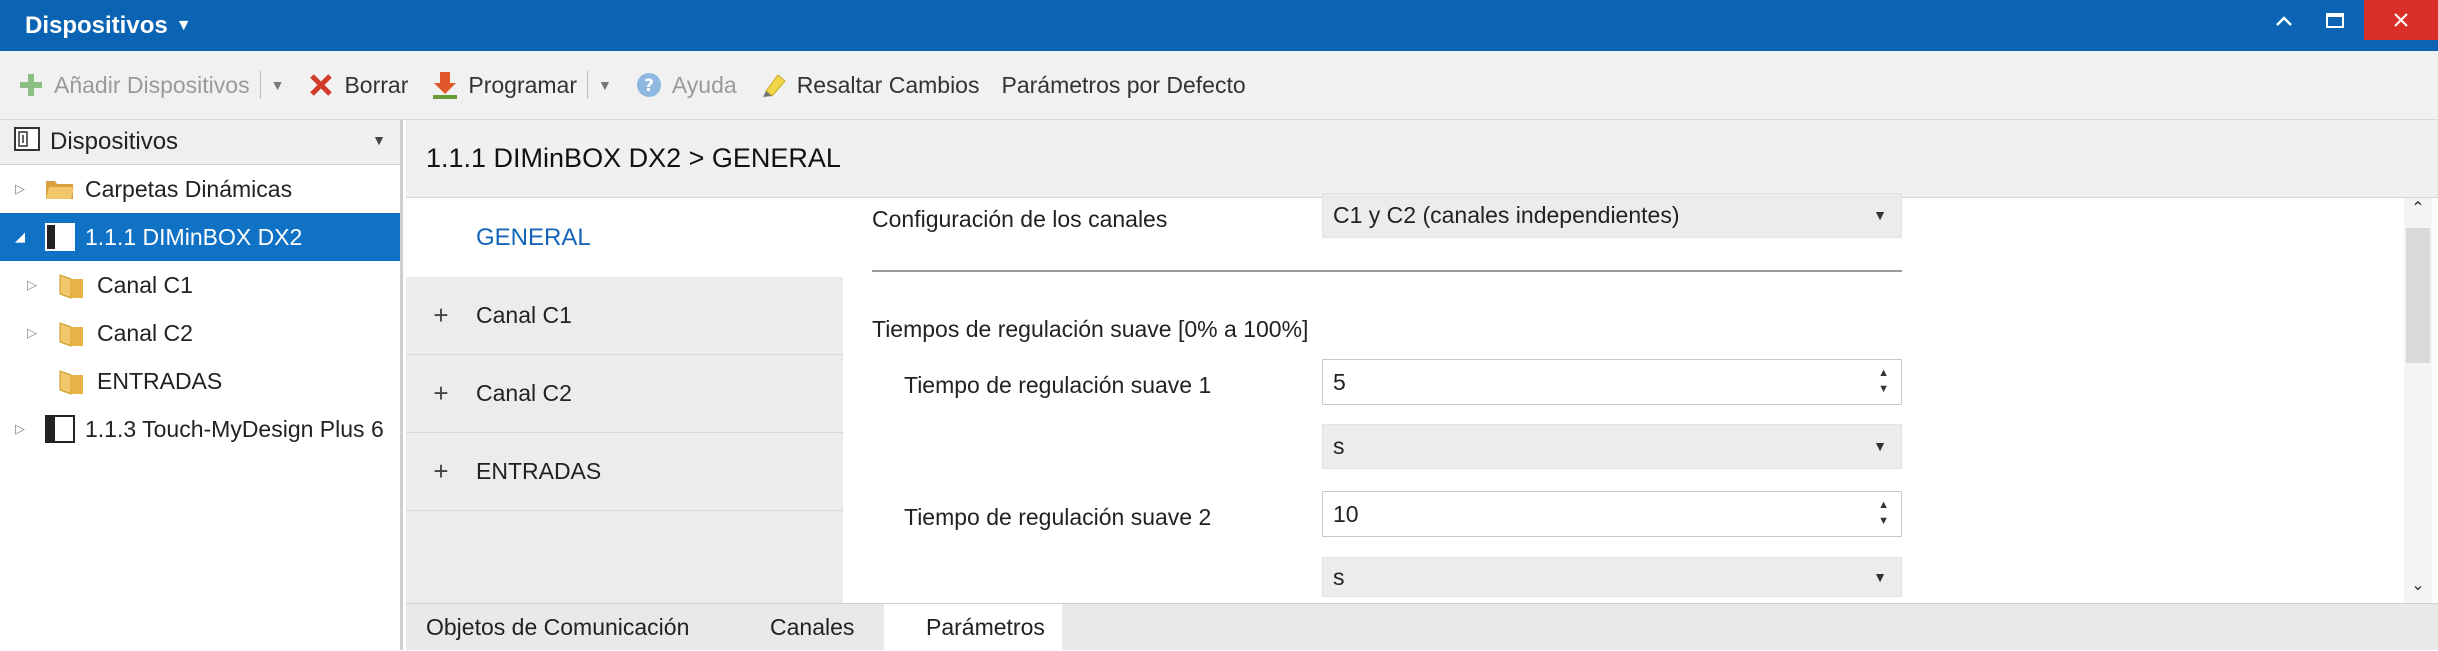 This screenshot has height=651, width=2438. Describe the element at coordinates (145, 332) in the screenshot. I see `tree-item-label: Canal C2` at that location.